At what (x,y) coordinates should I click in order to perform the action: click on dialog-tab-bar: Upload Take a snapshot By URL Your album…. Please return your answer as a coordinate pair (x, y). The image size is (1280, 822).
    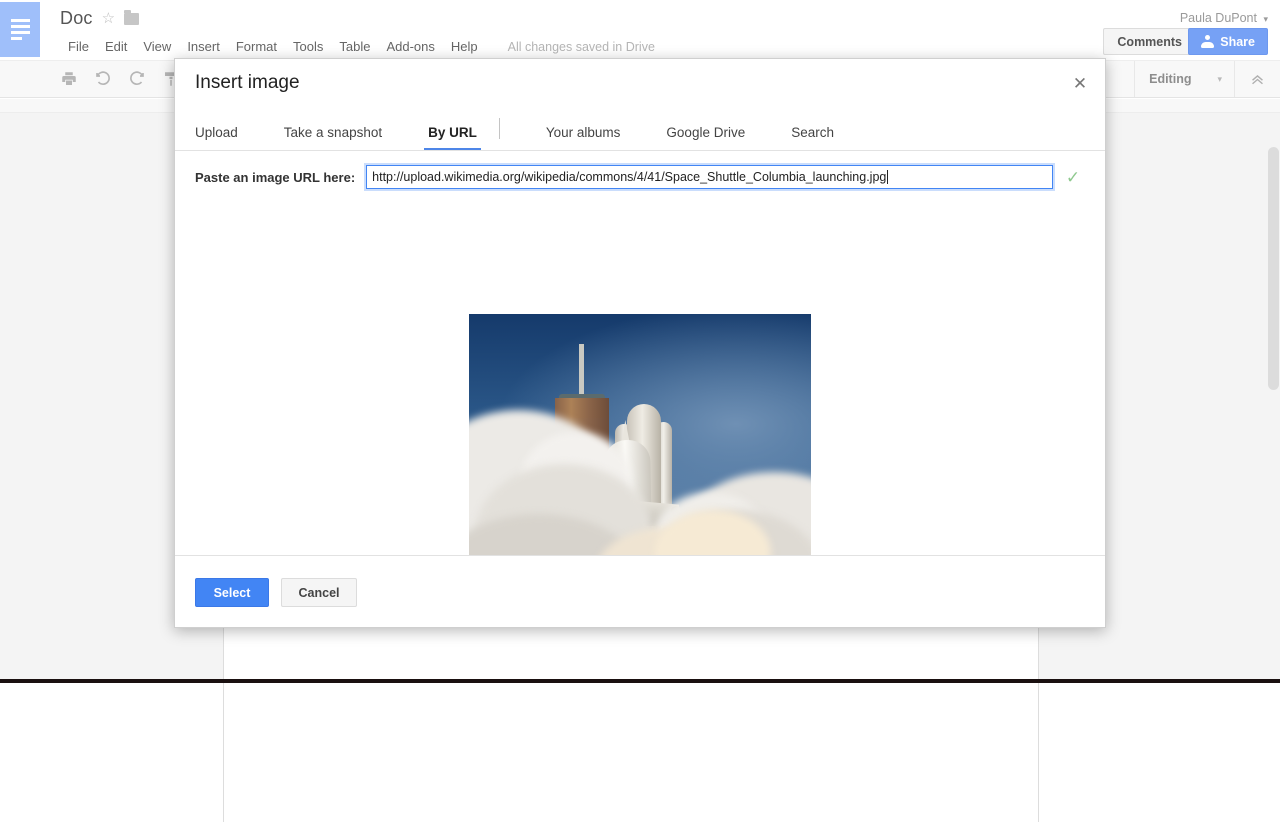
    Looking at the image, I should click on (537, 131).